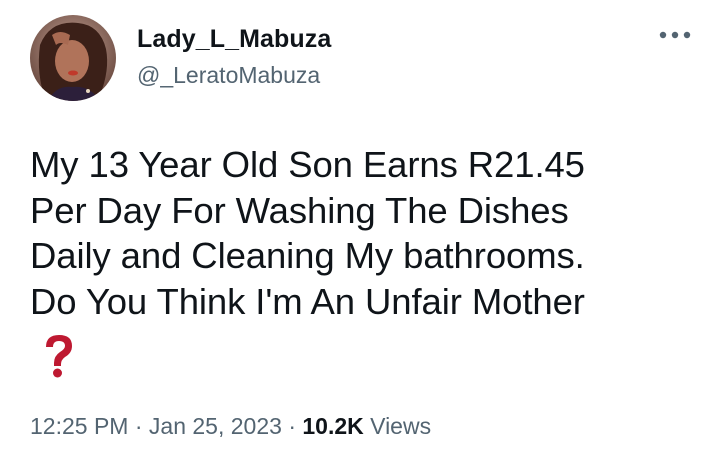 The image size is (720, 468). What do you see at coordinates (79, 426) in the screenshot?
I see `tweet-time: 12:25 PM` at bounding box center [79, 426].